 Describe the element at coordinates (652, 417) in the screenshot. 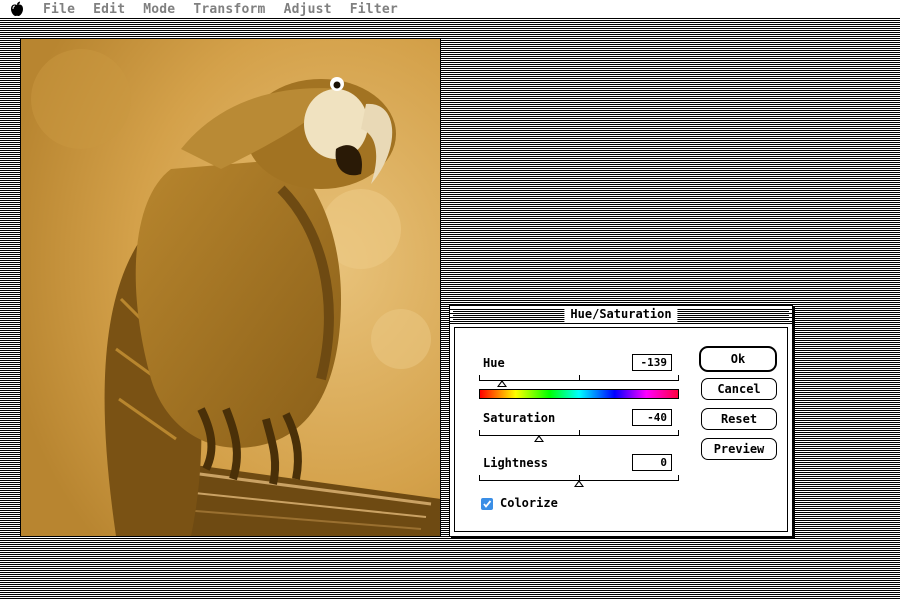

I see `saturation-value-field: -40` at that location.